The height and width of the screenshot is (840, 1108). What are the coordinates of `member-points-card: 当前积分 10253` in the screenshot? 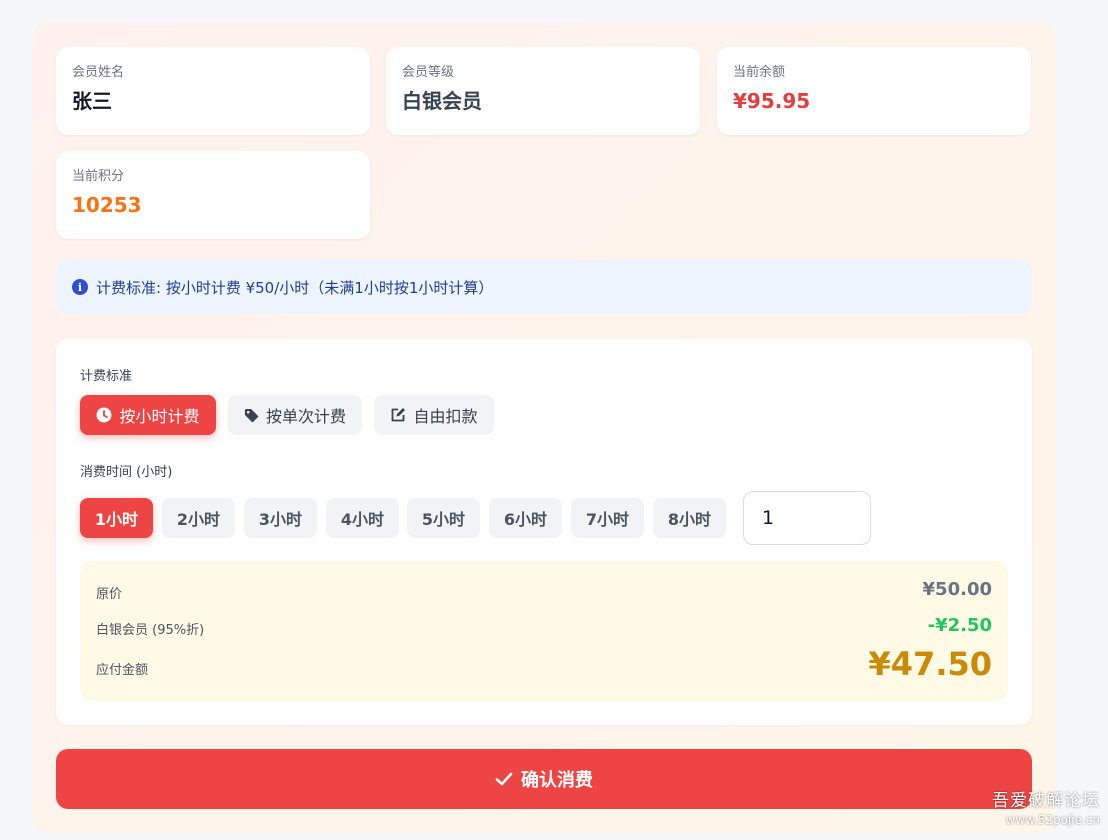 It's located at (213, 195).